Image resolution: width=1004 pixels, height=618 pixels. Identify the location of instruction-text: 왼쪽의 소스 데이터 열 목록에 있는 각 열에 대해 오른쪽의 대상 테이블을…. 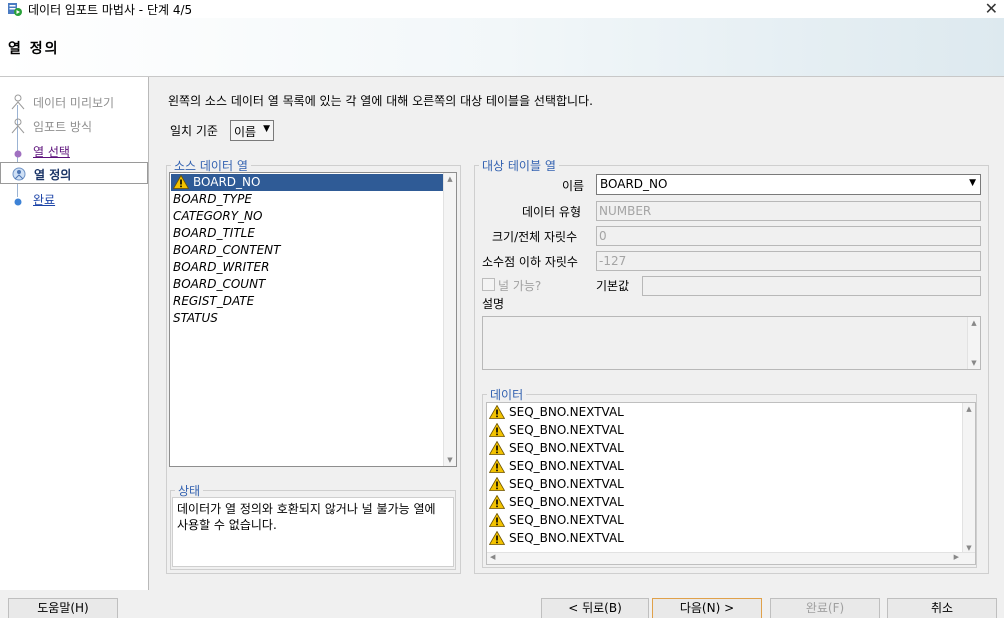
(380, 101).